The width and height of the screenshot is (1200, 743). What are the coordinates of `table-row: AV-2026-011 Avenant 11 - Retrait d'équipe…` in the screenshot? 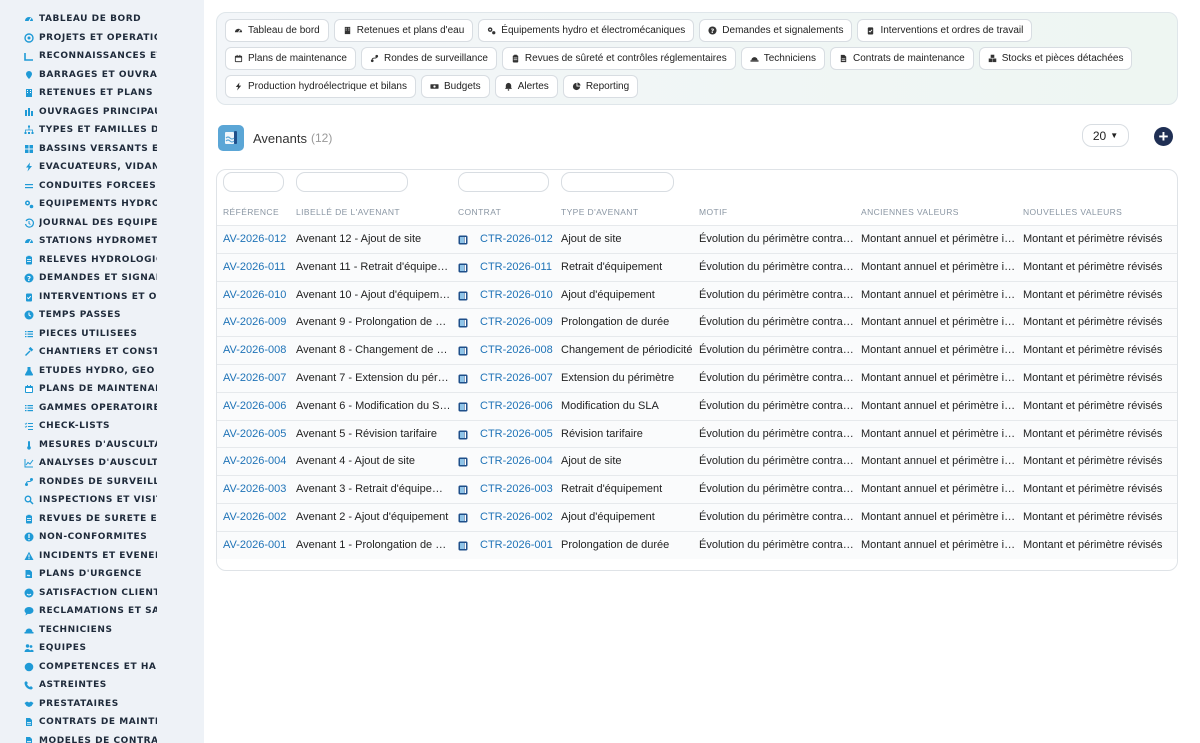 It's located at (697, 266).